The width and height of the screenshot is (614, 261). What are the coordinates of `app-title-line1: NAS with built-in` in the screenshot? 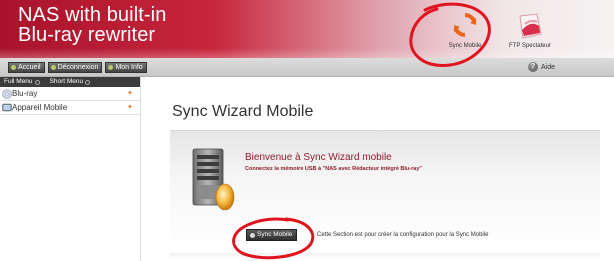 It's located at (92, 15).